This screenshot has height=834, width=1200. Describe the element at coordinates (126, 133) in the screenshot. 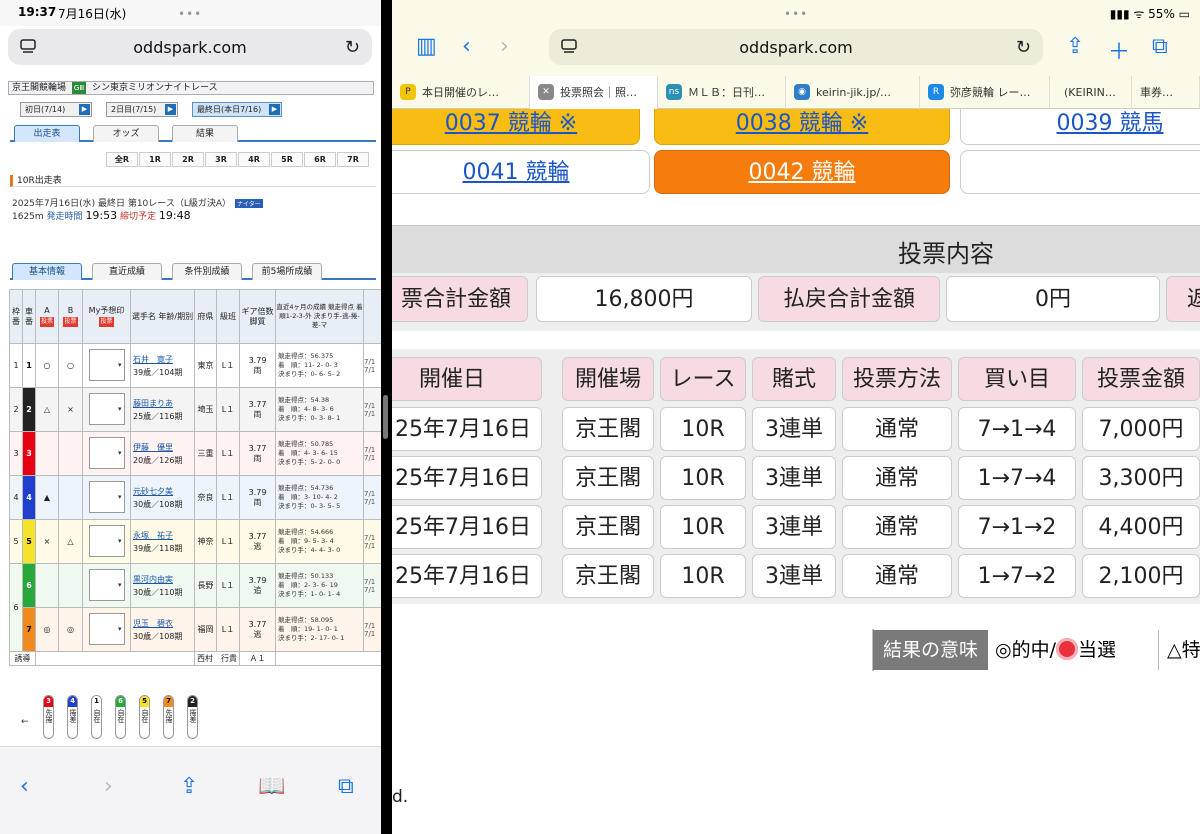

I see `tab-odds: オッズ` at that location.